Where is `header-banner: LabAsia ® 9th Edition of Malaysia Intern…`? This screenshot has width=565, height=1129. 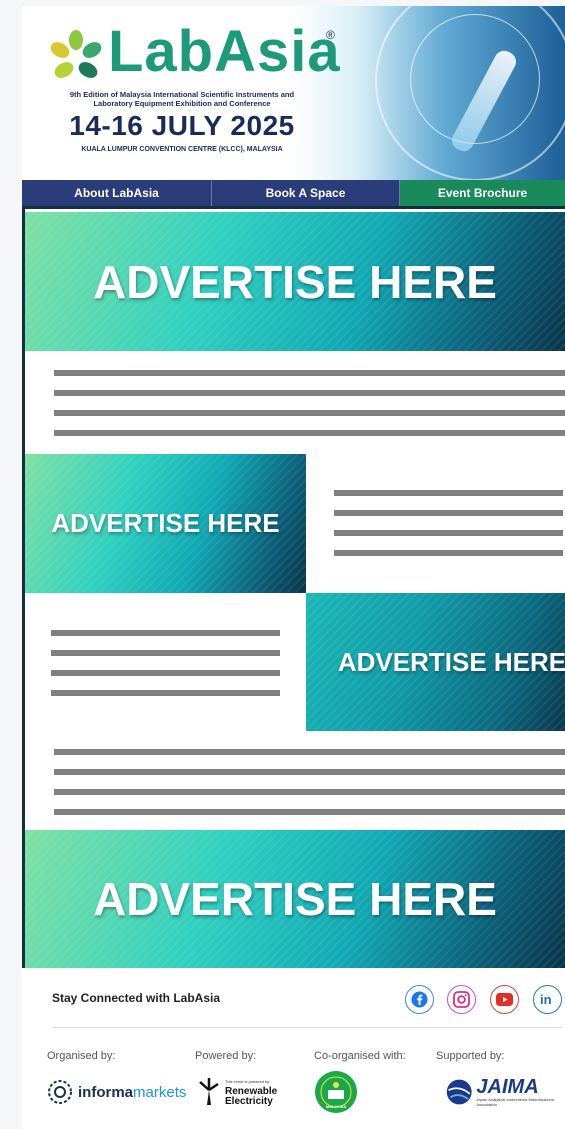 header-banner: LabAsia ® 9th Edition of Malaysia Intern… is located at coordinates (293, 93).